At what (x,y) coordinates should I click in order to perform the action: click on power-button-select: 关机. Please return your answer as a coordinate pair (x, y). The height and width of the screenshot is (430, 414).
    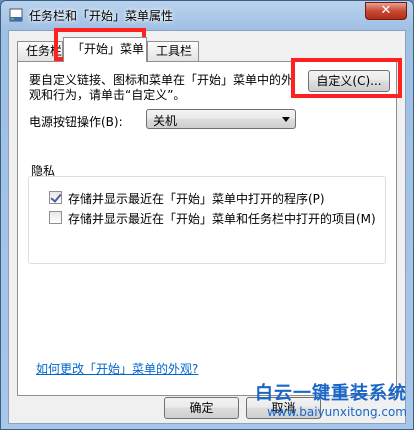
    Looking at the image, I should click on (221, 119).